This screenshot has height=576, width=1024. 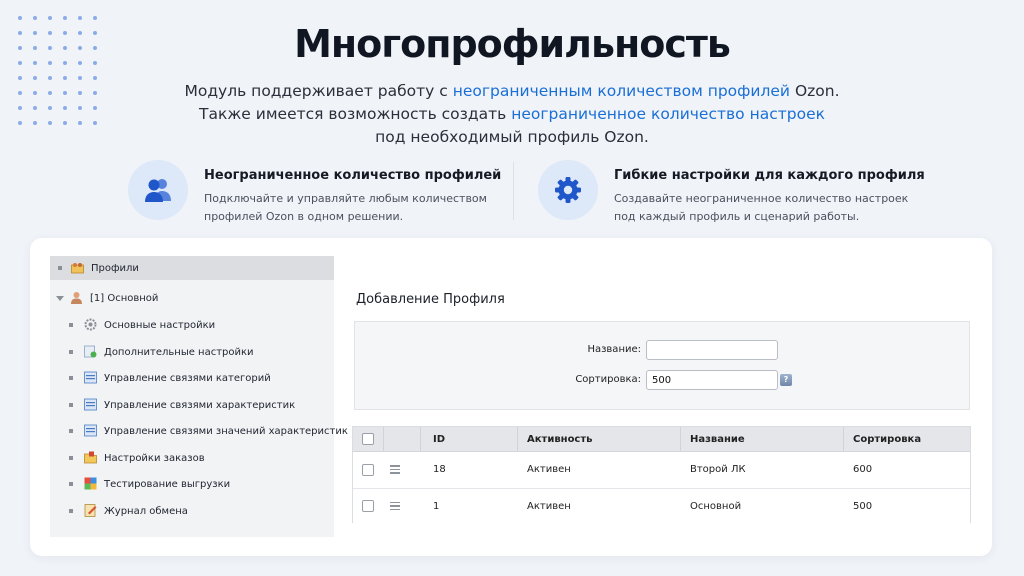 What do you see at coordinates (718, 469) in the screenshot?
I see `cell-name: Второй ЛК` at bounding box center [718, 469].